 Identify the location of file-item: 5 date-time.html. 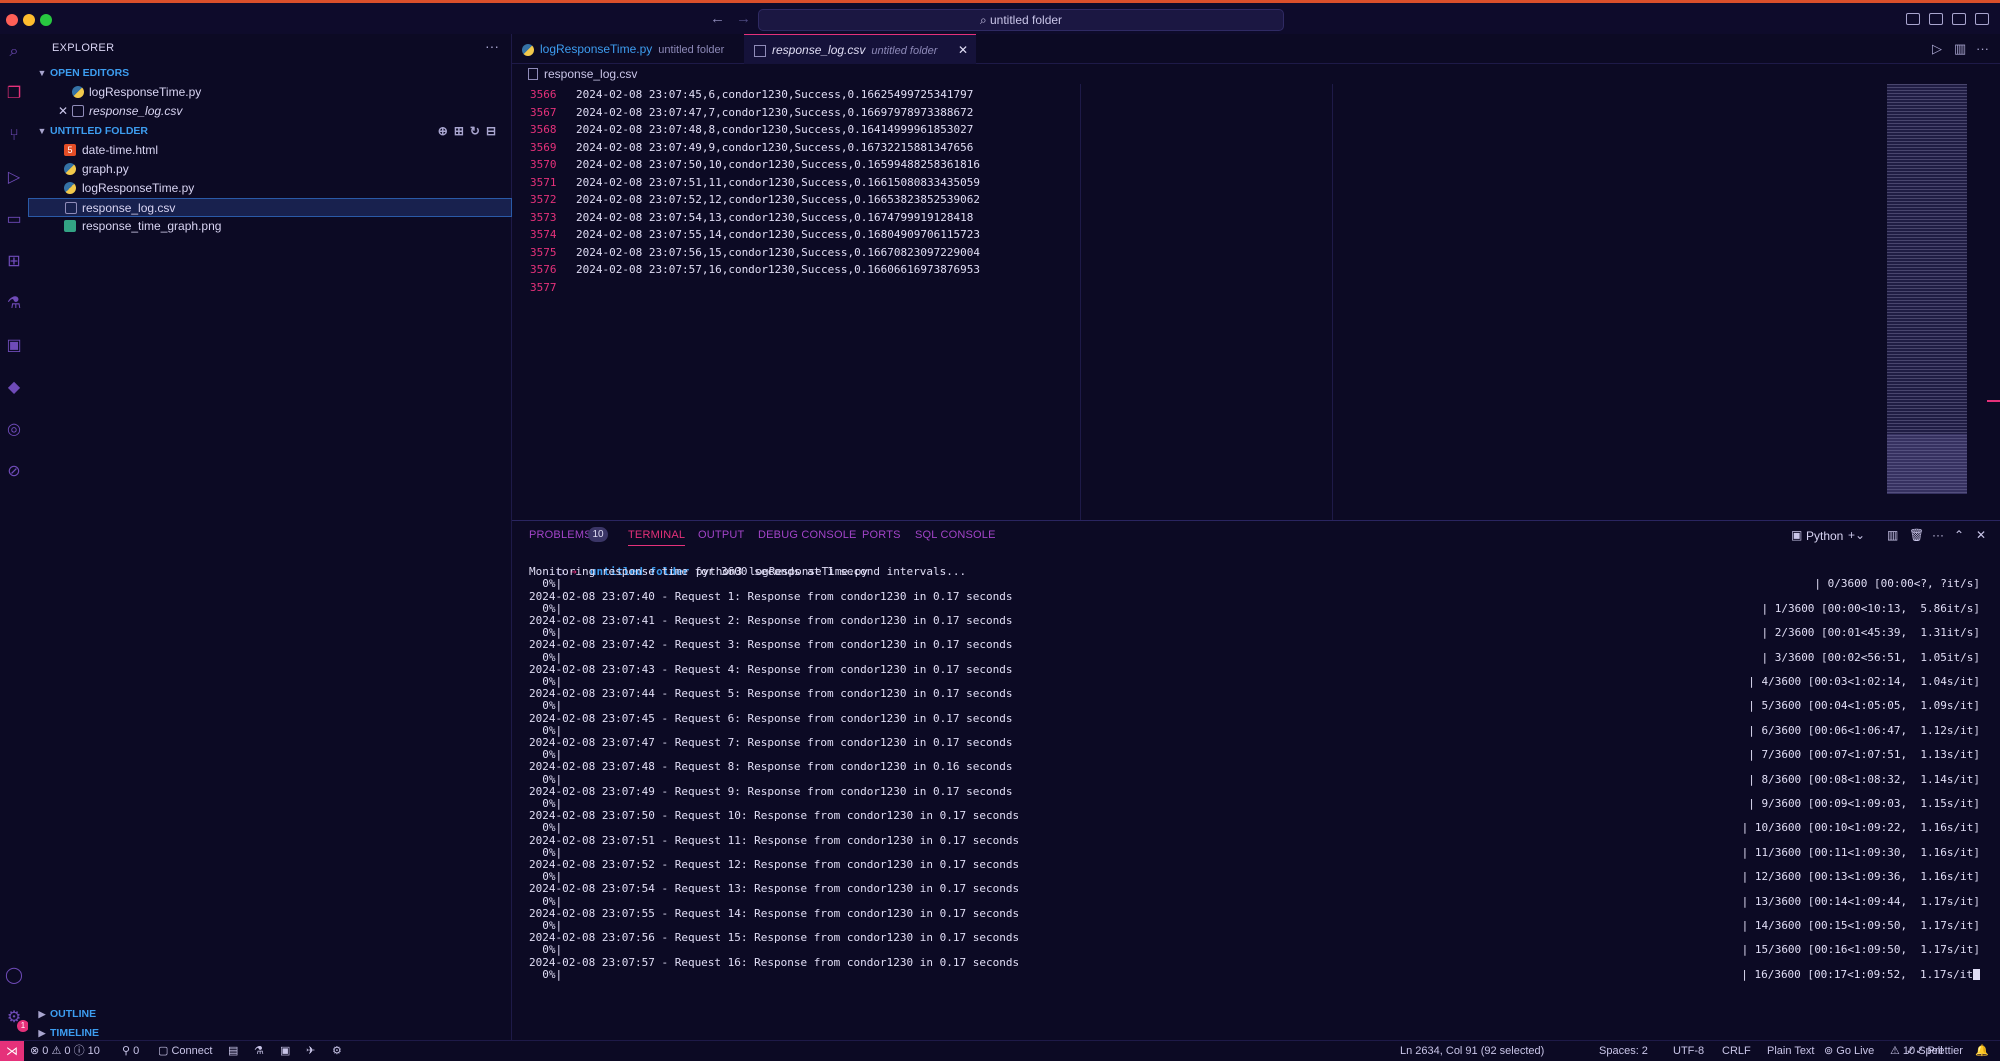
(270, 150).